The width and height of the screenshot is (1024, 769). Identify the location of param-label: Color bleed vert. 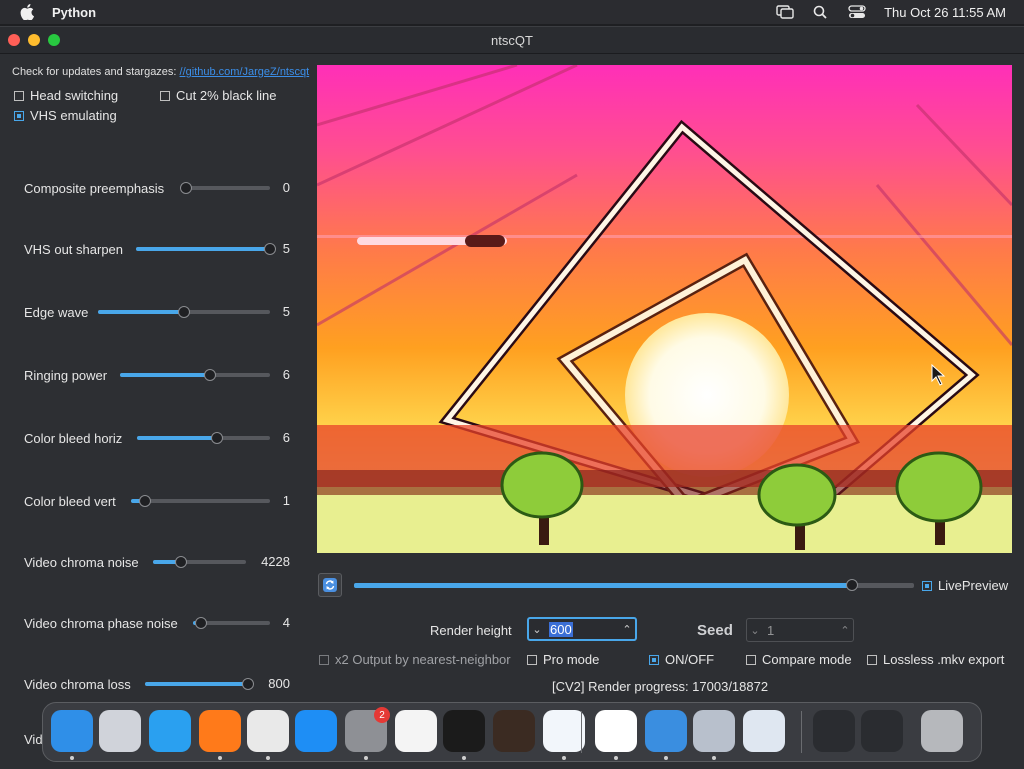
(70, 501).